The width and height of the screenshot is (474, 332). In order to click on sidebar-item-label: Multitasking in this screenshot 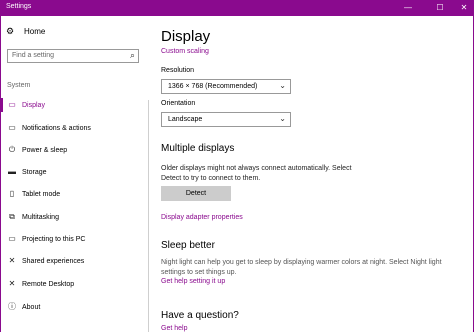, I will do `click(40, 217)`.